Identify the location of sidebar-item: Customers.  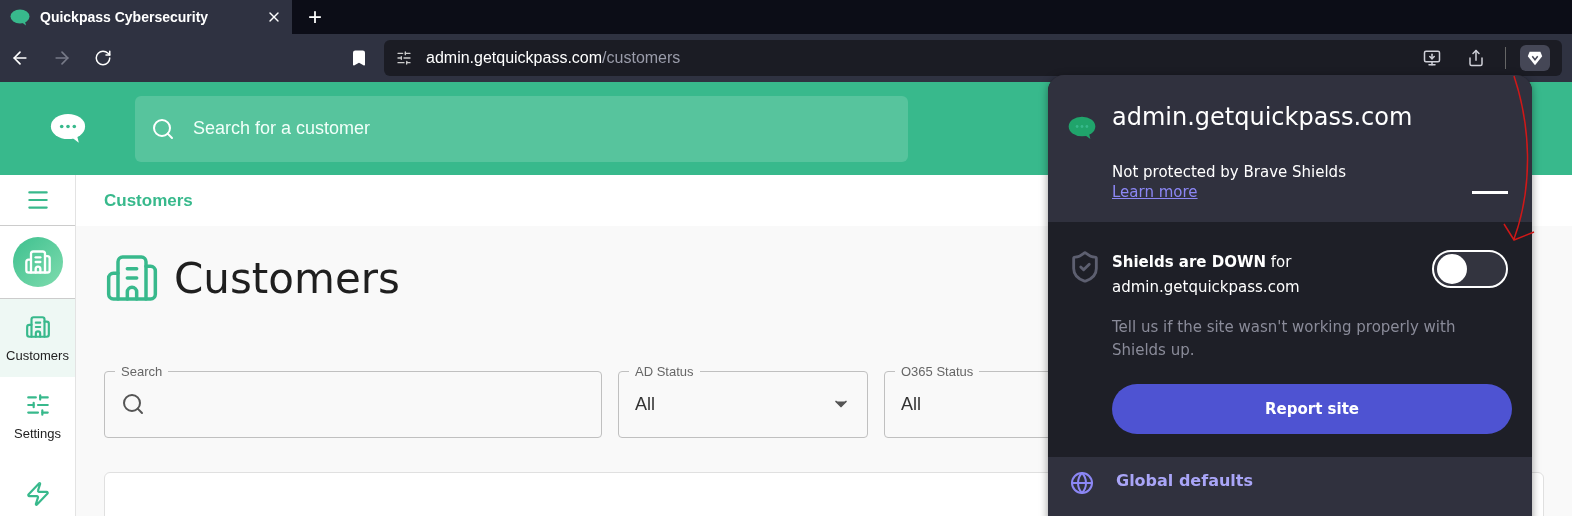
(37, 338).